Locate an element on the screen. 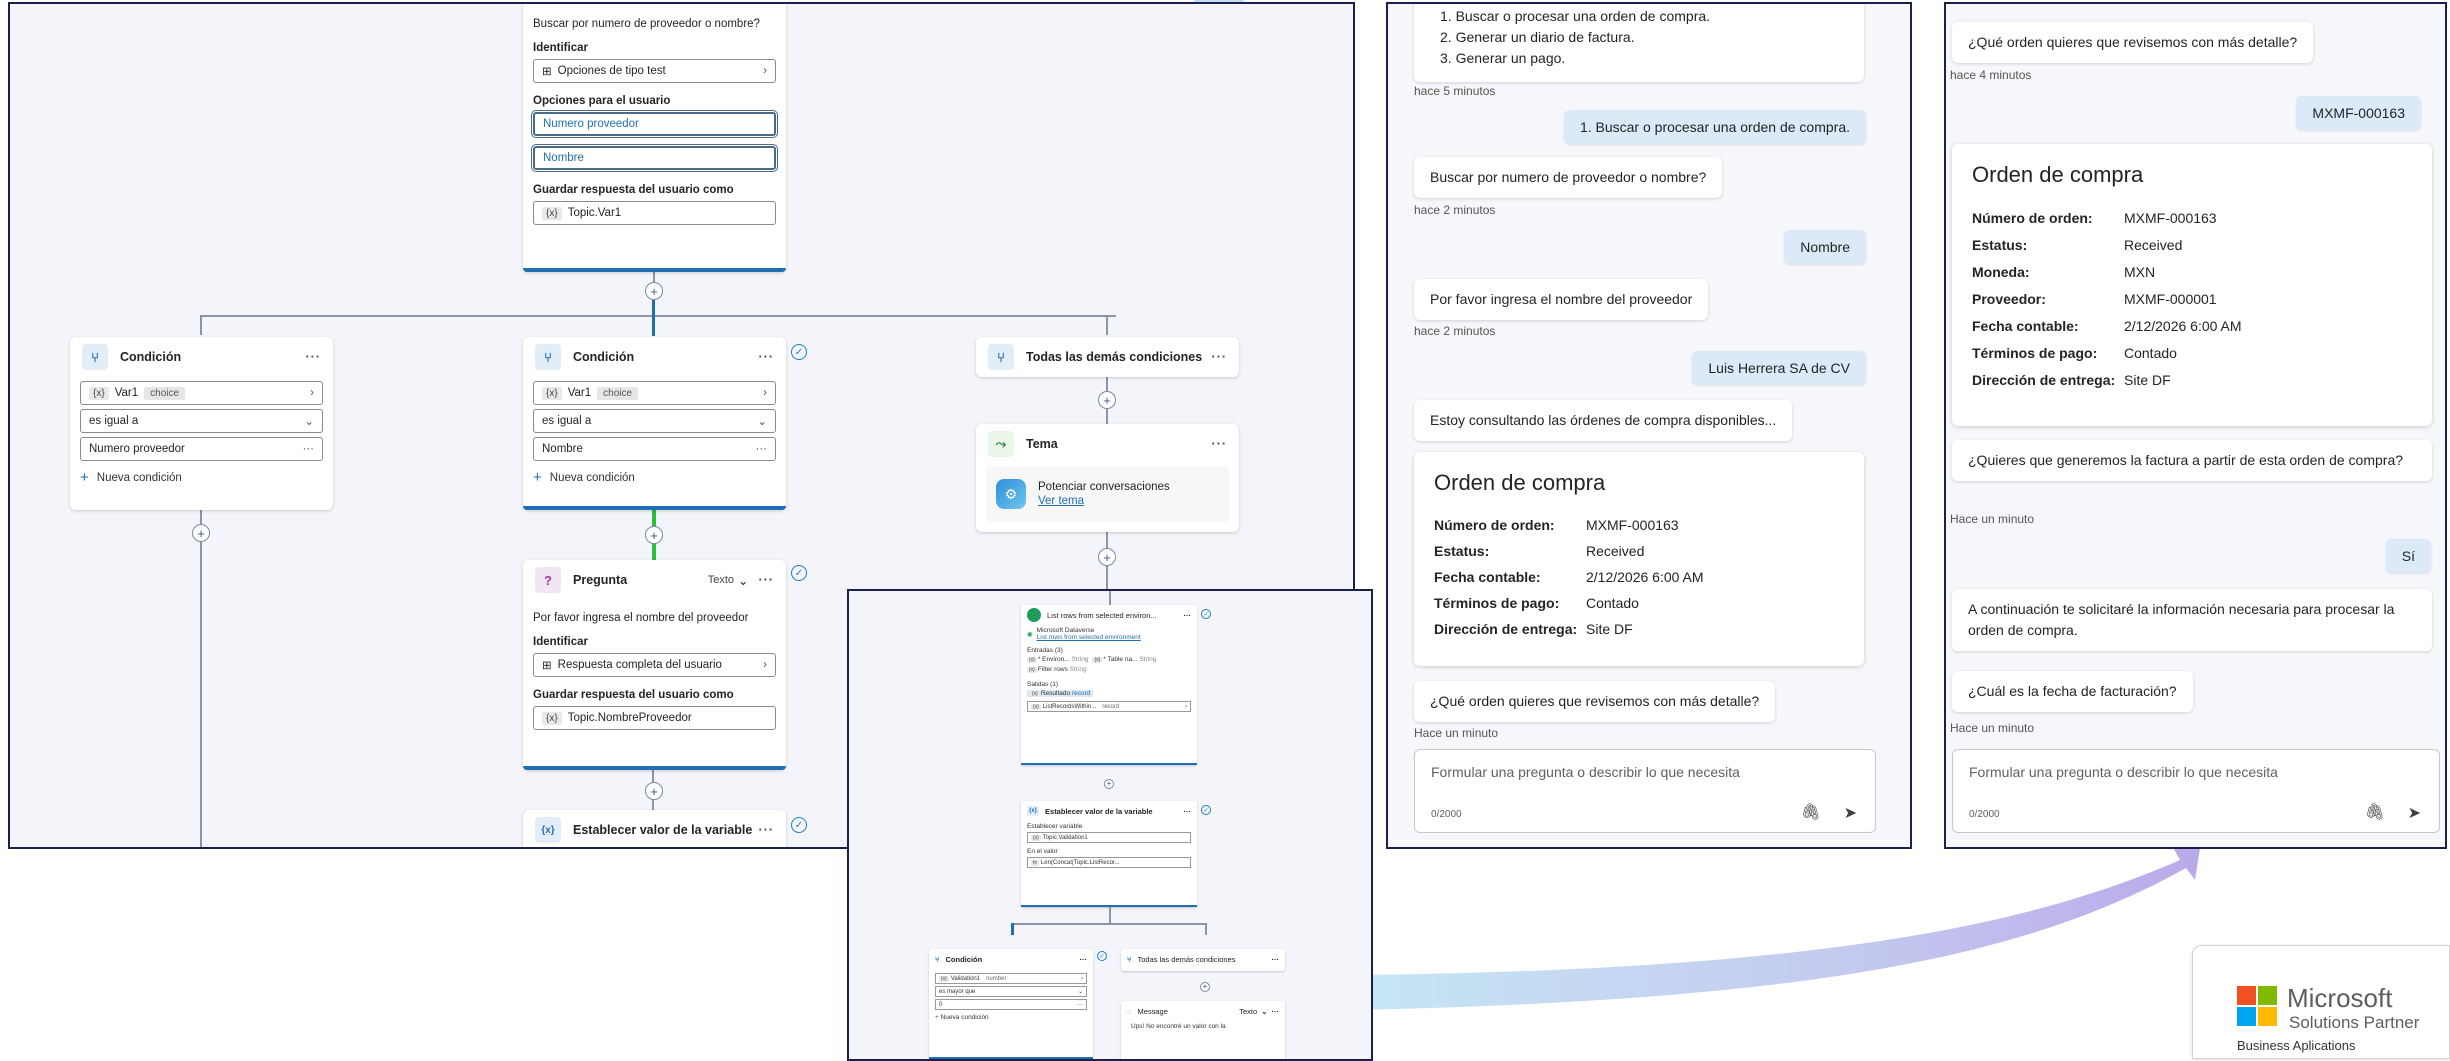  field-label: En el valor is located at coordinates (1042, 851).